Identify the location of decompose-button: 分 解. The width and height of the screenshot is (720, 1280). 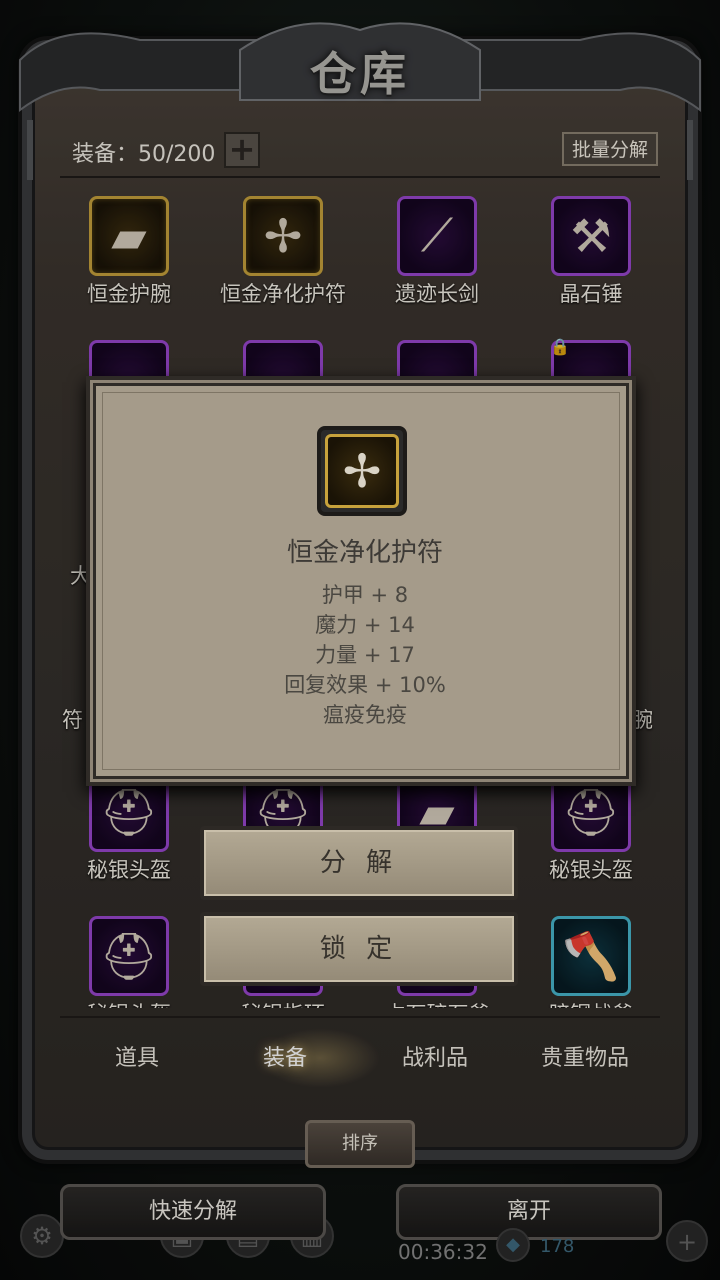
(359, 863).